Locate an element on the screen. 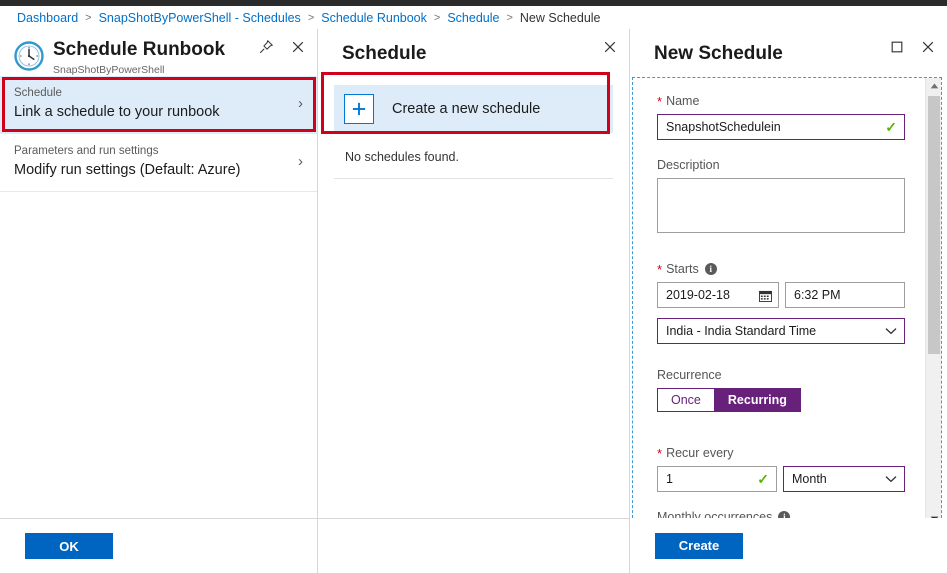  recurrence-label-text: Recurrence is located at coordinates (689, 375).